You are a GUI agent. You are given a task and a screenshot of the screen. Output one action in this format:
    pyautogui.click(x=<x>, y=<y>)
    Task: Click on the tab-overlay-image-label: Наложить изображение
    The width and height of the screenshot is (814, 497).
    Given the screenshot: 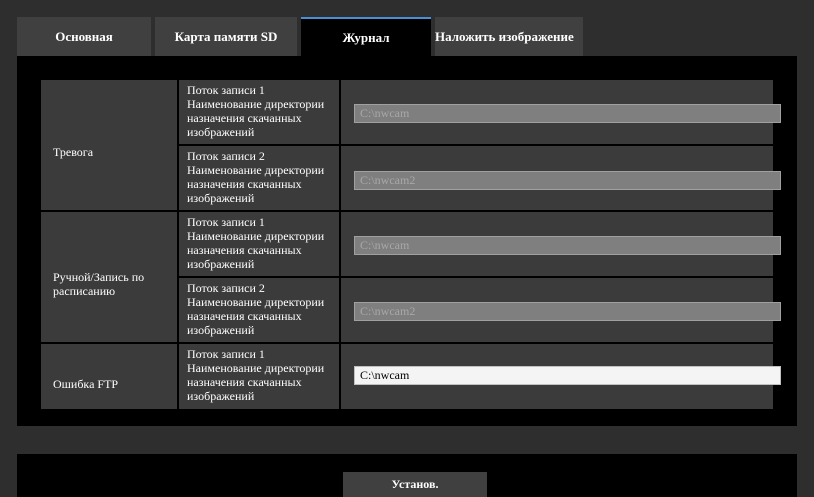 What is the action you would take?
    pyautogui.click(x=504, y=36)
    